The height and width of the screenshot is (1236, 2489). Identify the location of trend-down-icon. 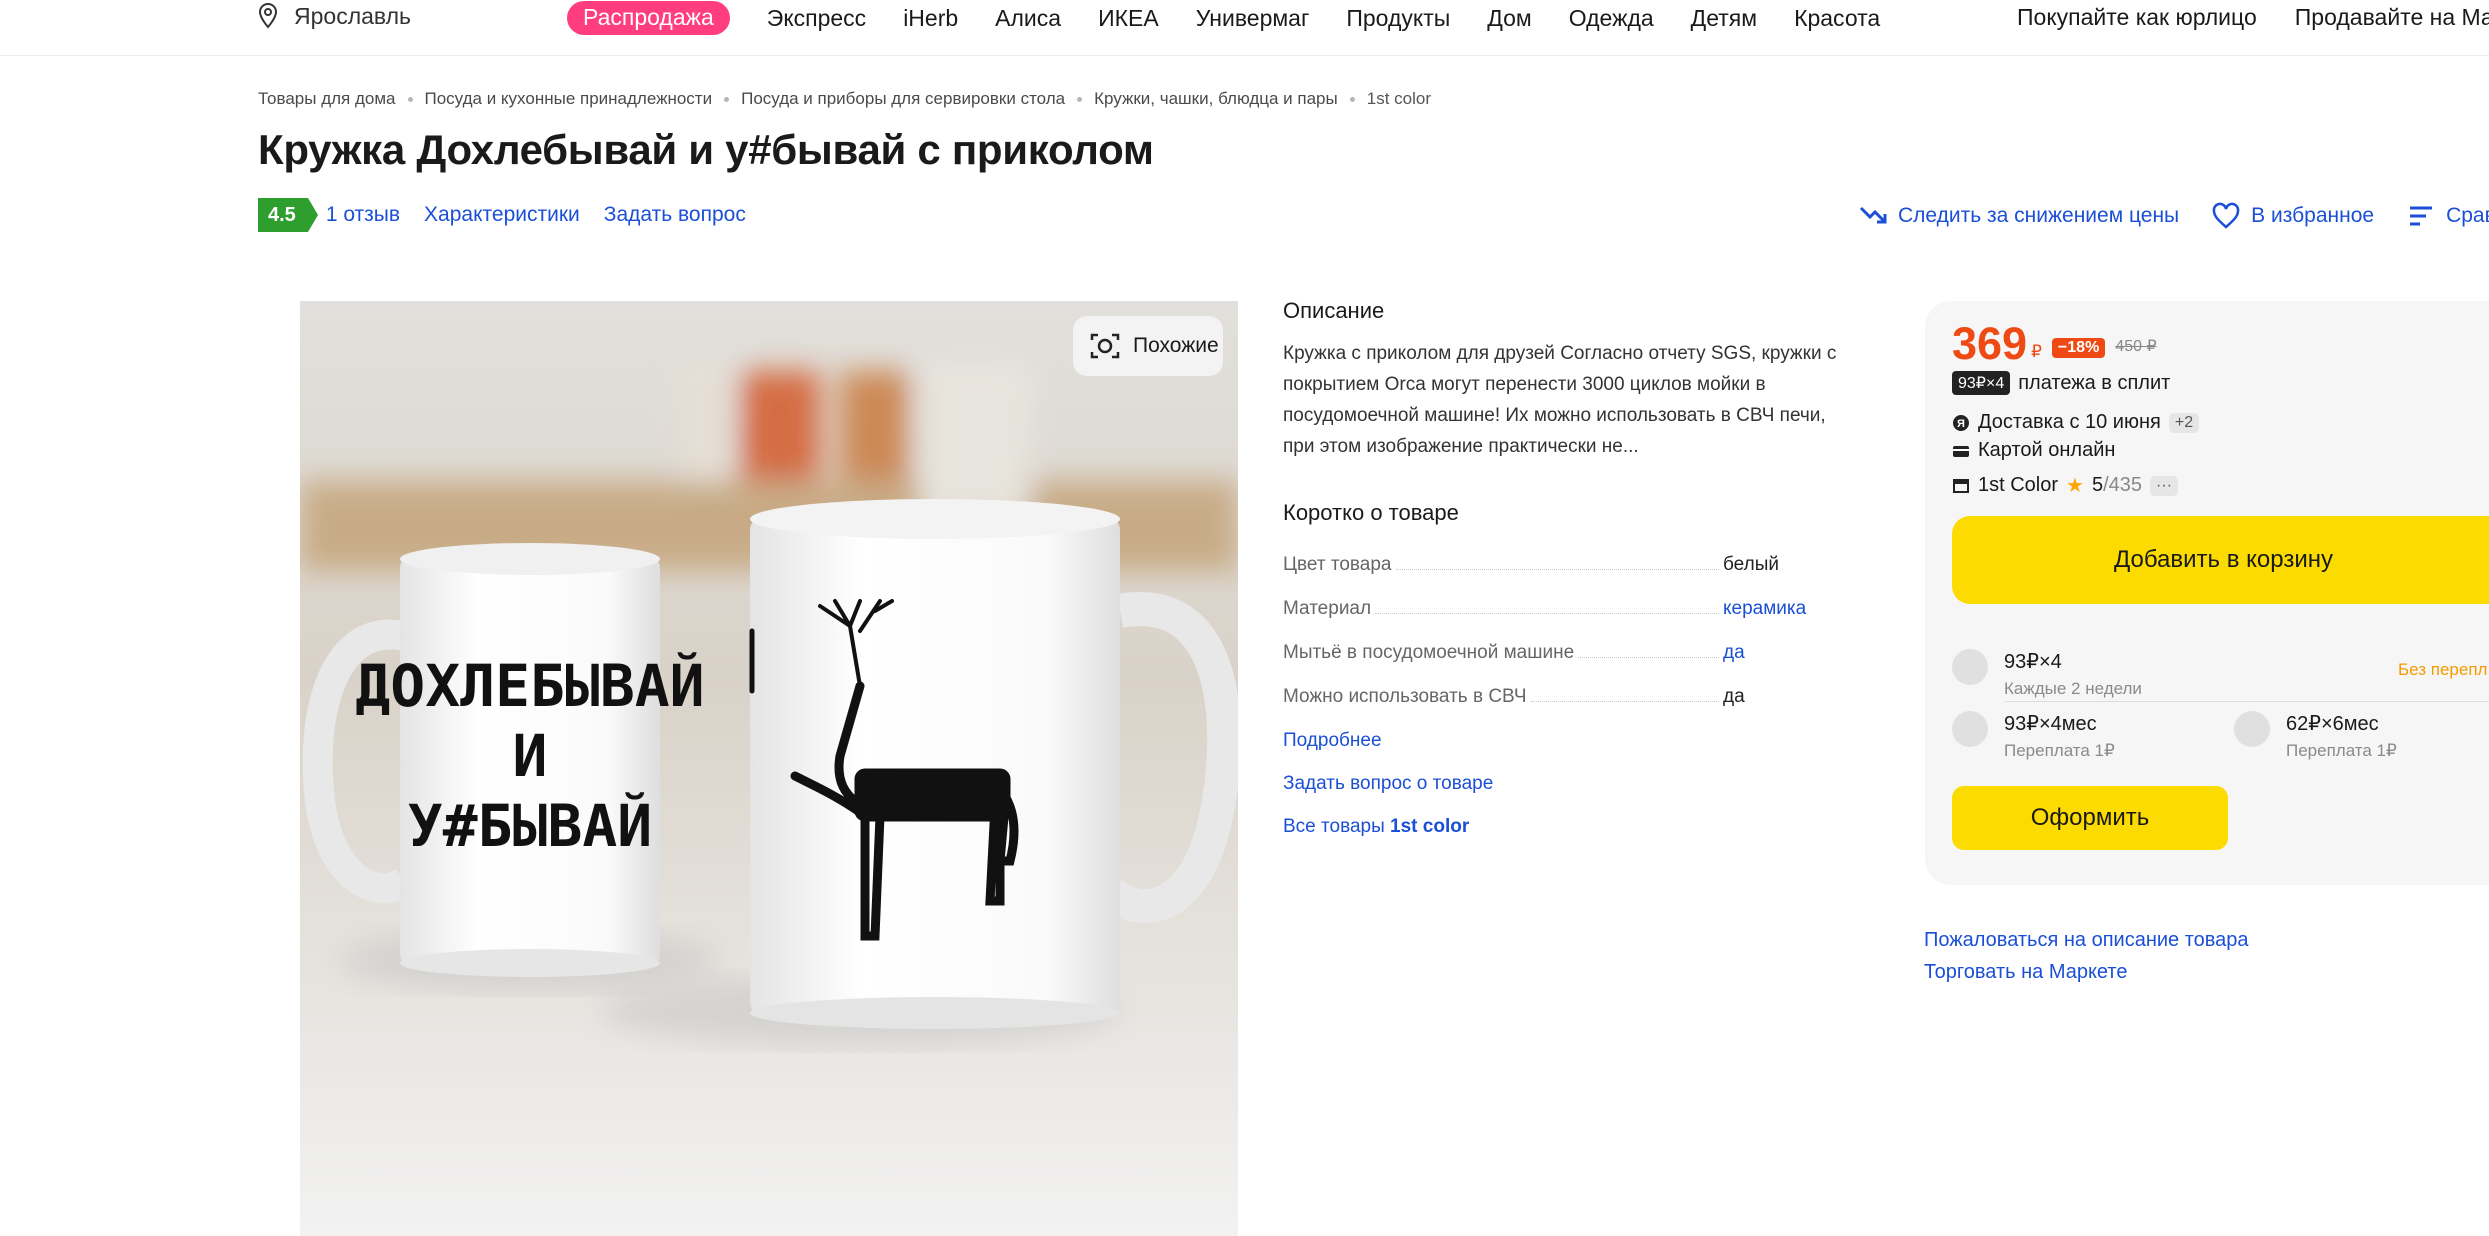
(1873, 215).